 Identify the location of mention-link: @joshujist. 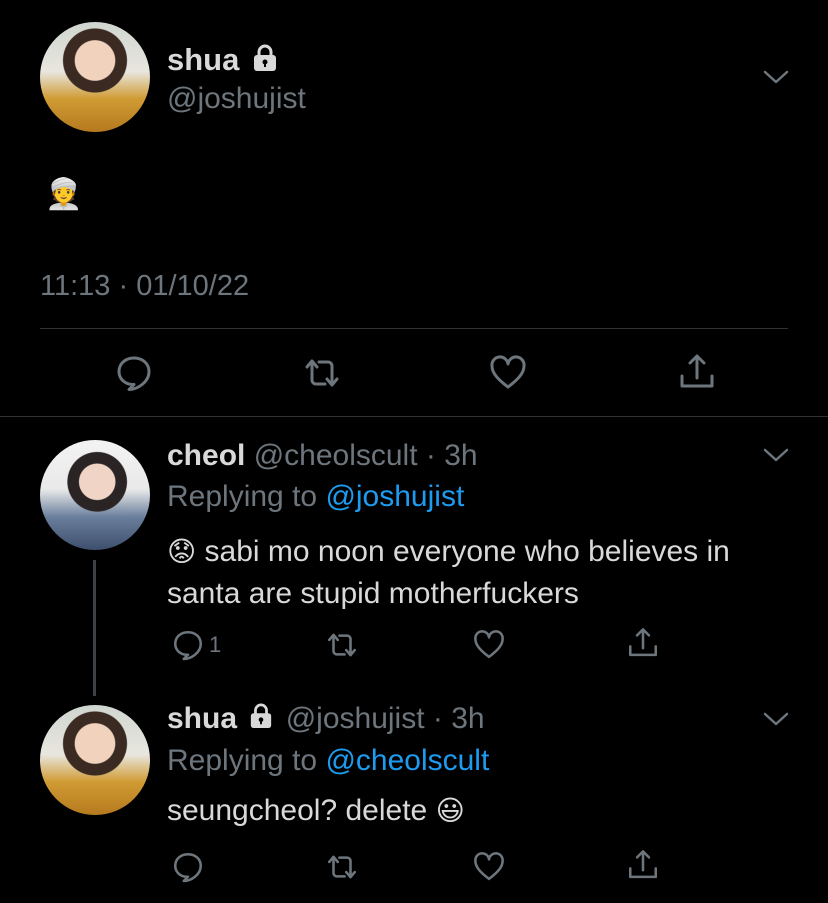
(394, 496).